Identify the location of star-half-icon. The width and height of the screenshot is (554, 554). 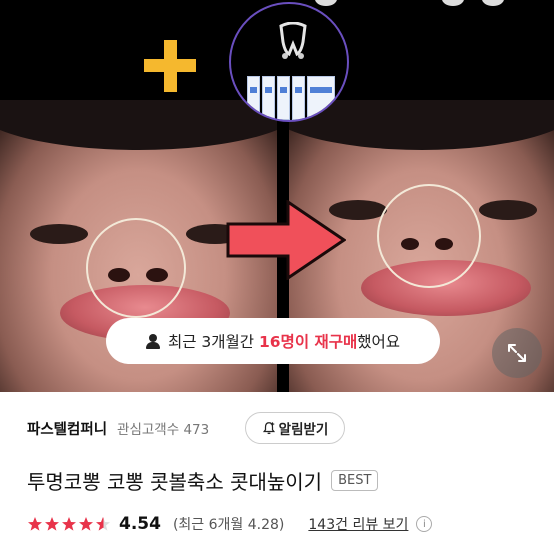
(103, 524).